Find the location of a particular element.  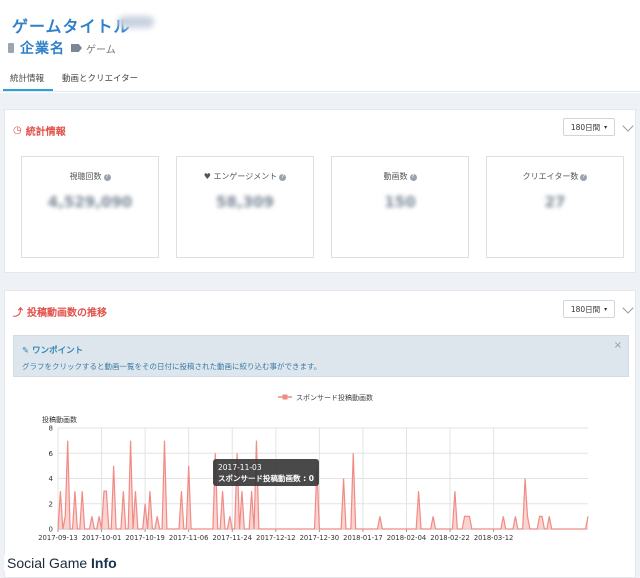

tooltip-value: スポンサード投稿動画数 : 0 is located at coordinates (266, 478).